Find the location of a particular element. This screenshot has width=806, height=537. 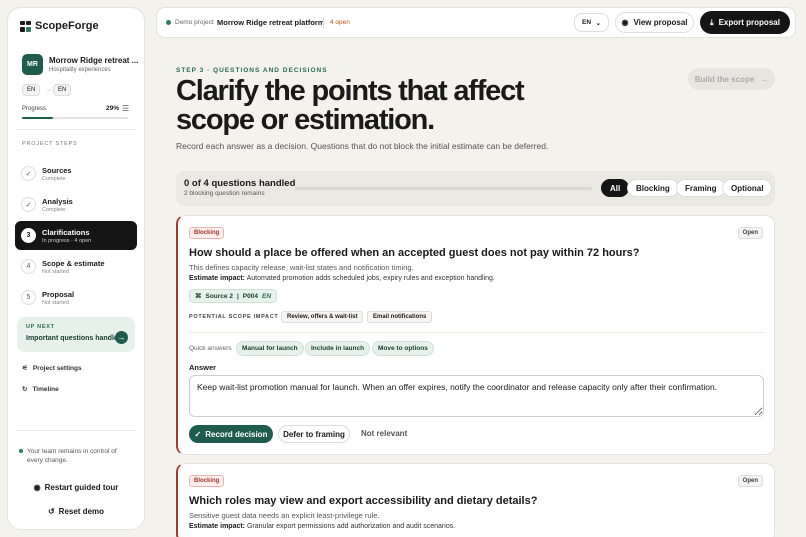

language-select: EN ⌄ is located at coordinates (591, 22).